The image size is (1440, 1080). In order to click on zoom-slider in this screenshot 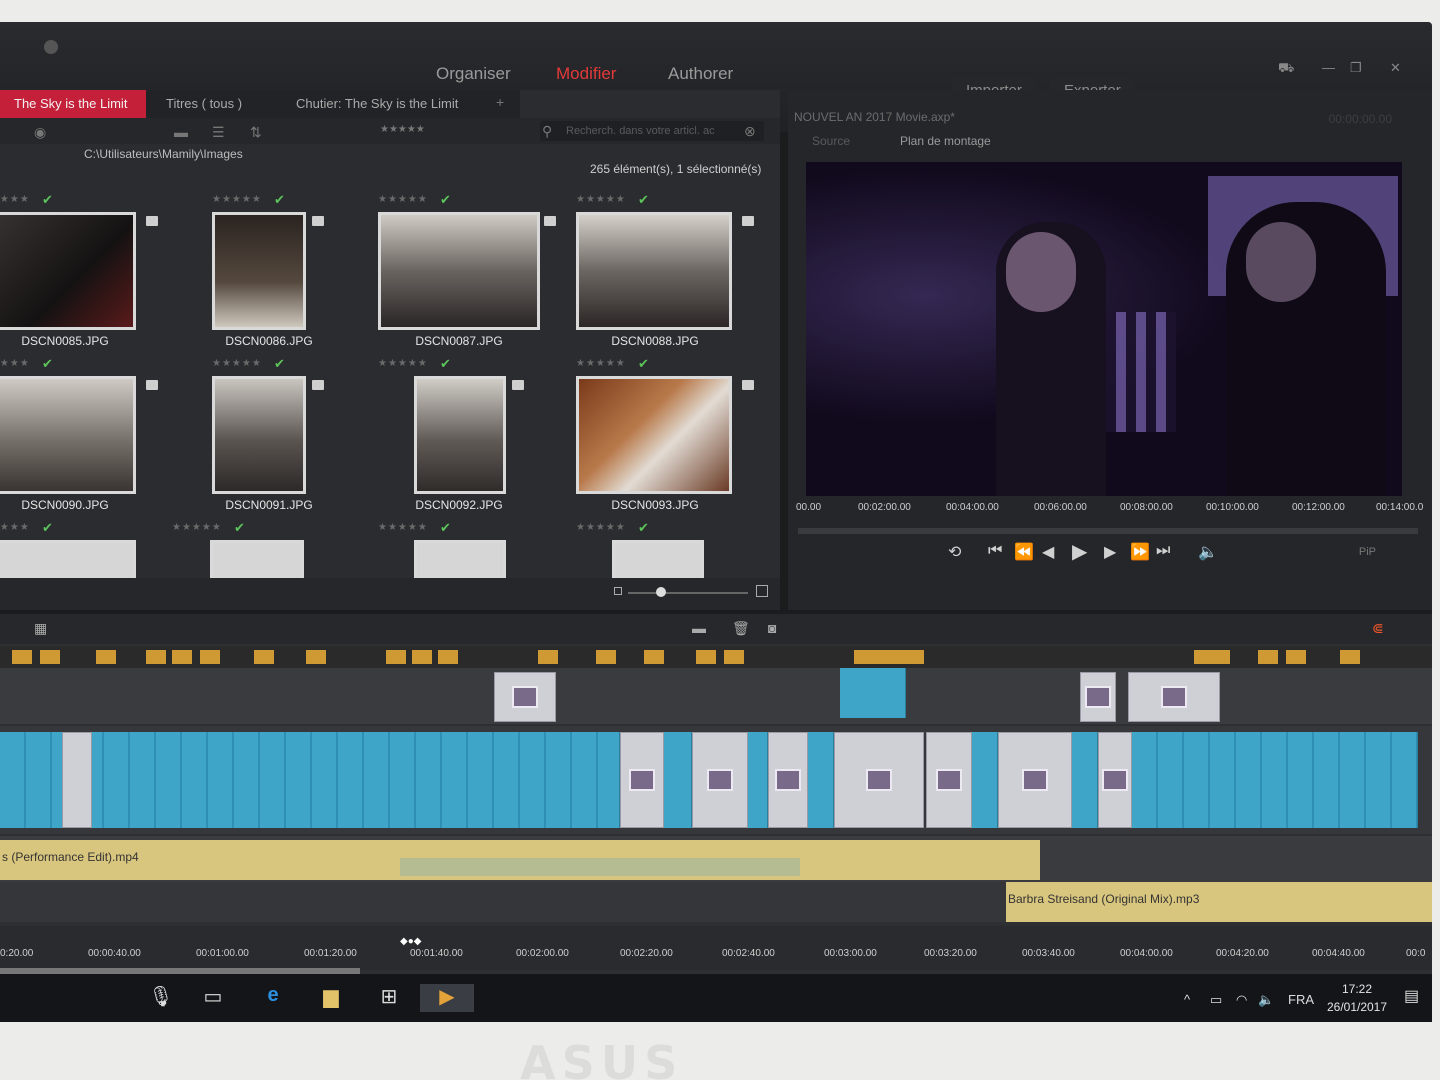, I will do `click(688, 593)`.